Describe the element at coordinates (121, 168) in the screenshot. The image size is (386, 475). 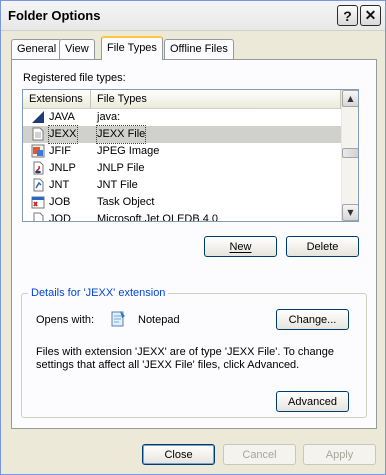
I see `row-file-type: JNLP File` at that location.